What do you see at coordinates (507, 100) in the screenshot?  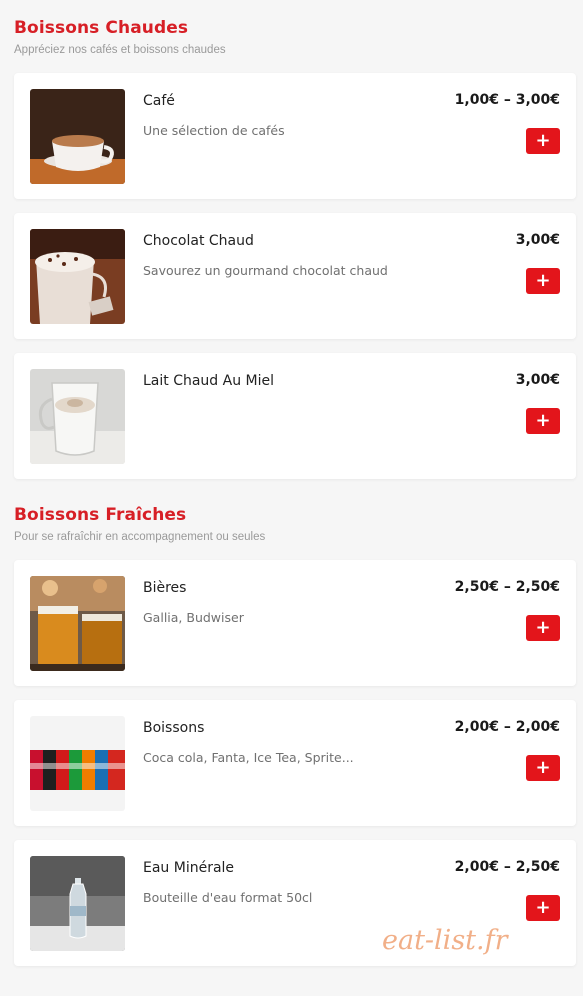 I see `item-price: 1,00€ – 3,00€` at bounding box center [507, 100].